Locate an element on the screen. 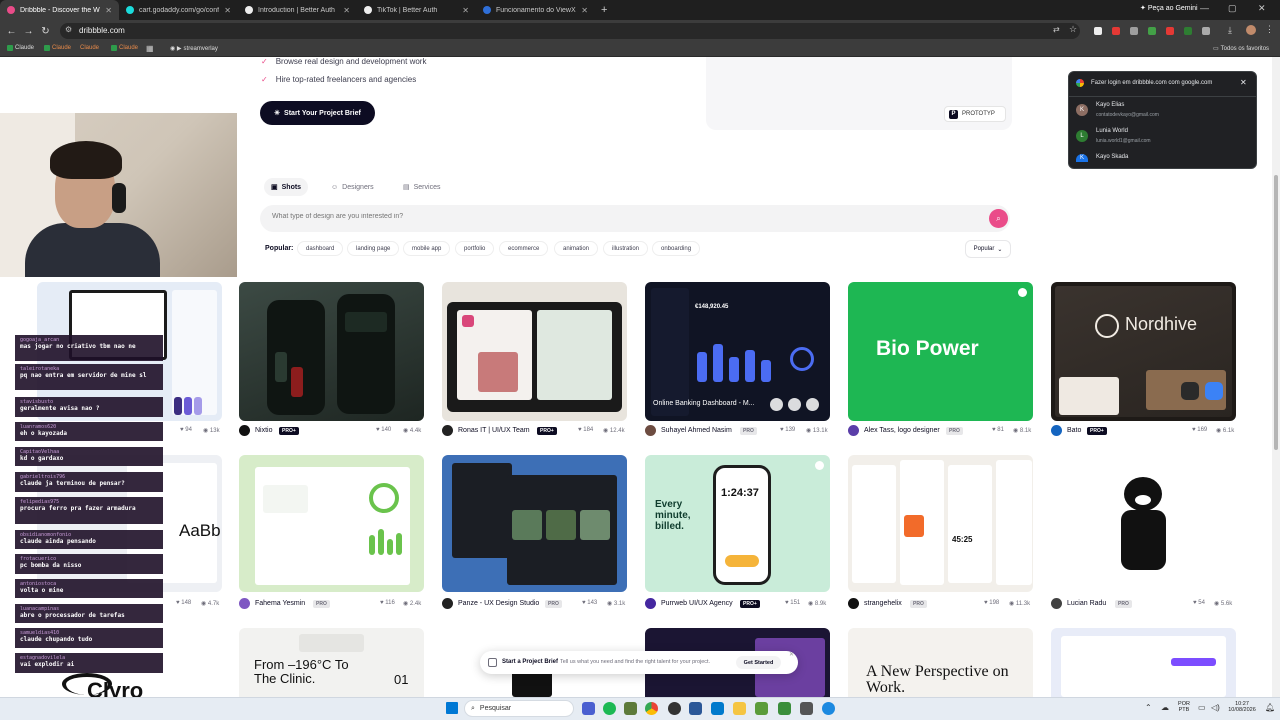 This screenshot has height=720, width=1280. shot-card: From –196°C To The Clinic. 01 is located at coordinates (331, 662).